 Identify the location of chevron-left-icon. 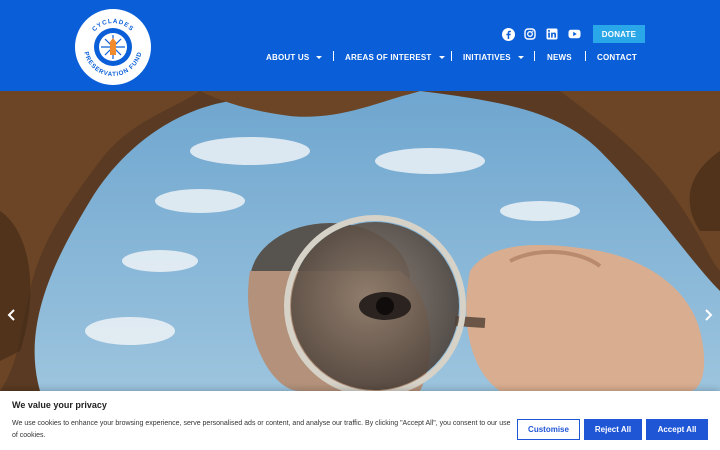
(11, 315).